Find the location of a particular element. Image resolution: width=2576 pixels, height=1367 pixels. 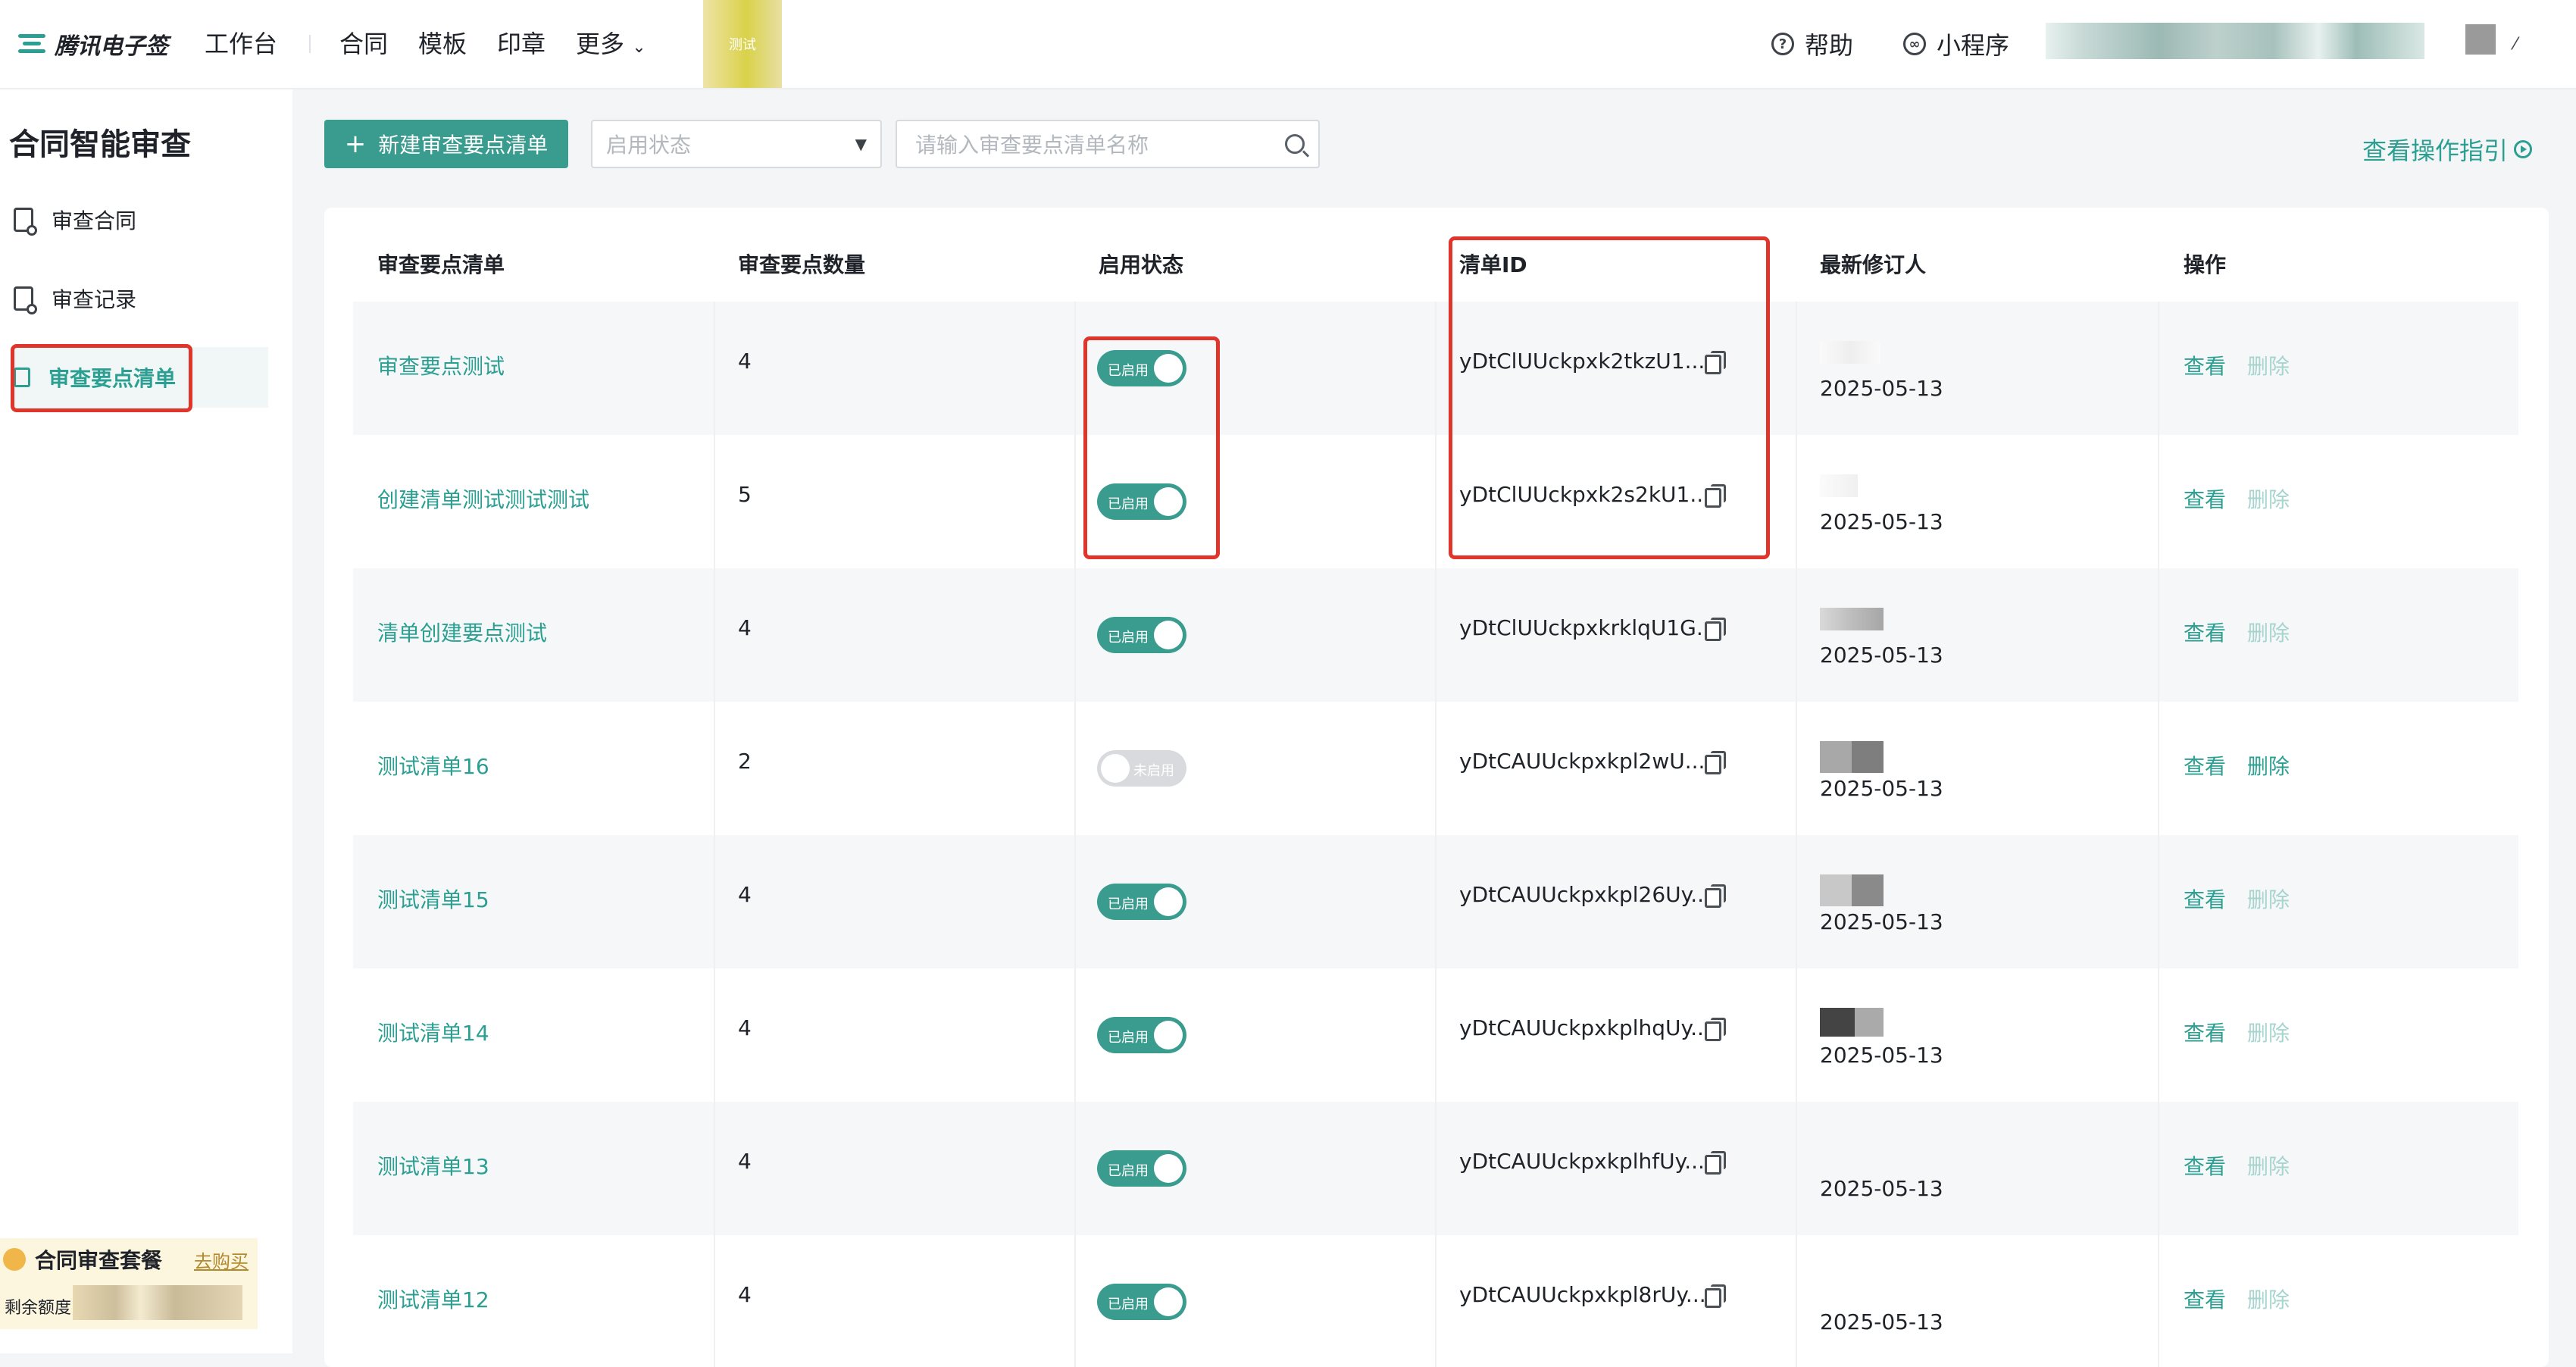

dropdown-arrow-icon: ▼ is located at coordinates (861, 144).